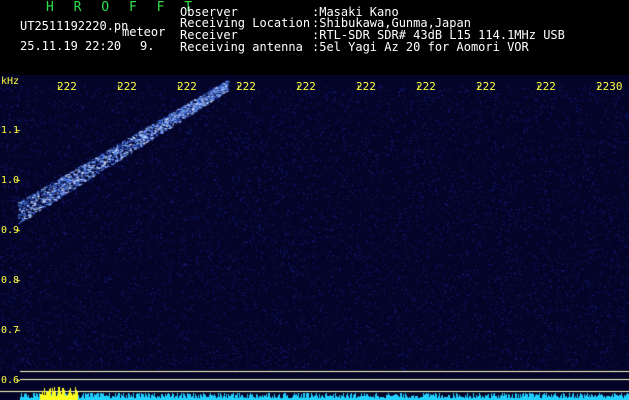 Image resolution: width=629 pixels, height=400 pixels. What do you see at coordinates (10, 180) in the screenshot?
I see `y-tick-label: 1.0` at bounding box center [10, 180].